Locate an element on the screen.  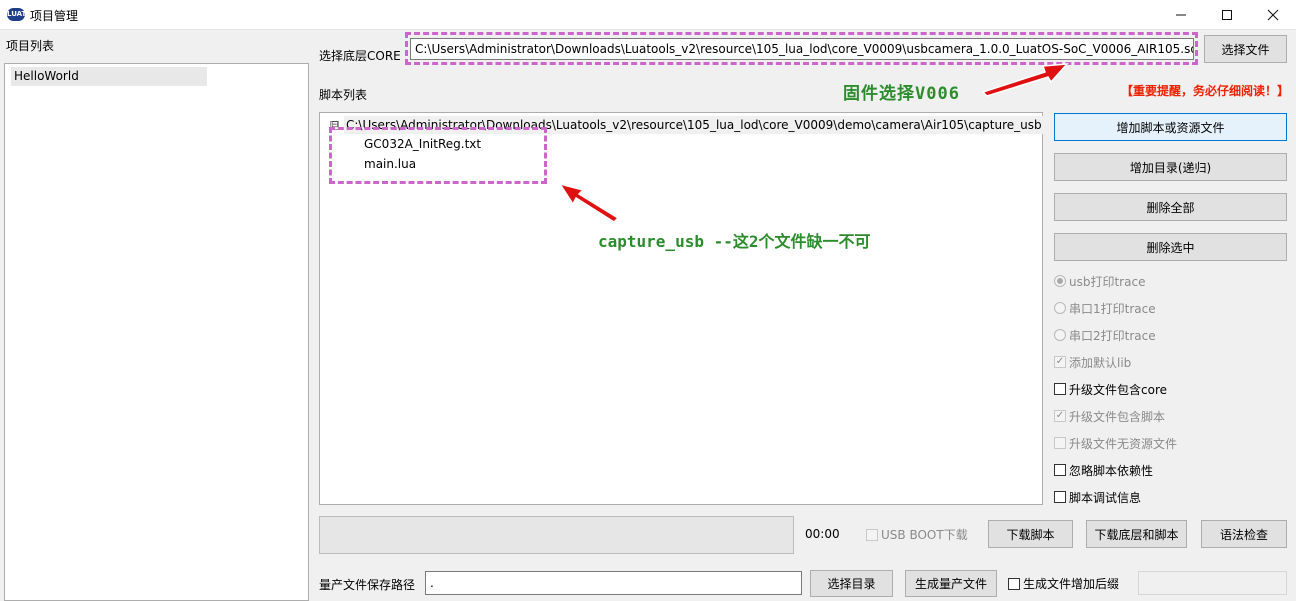
minimize-icon is located at coordinates (1181, 15).